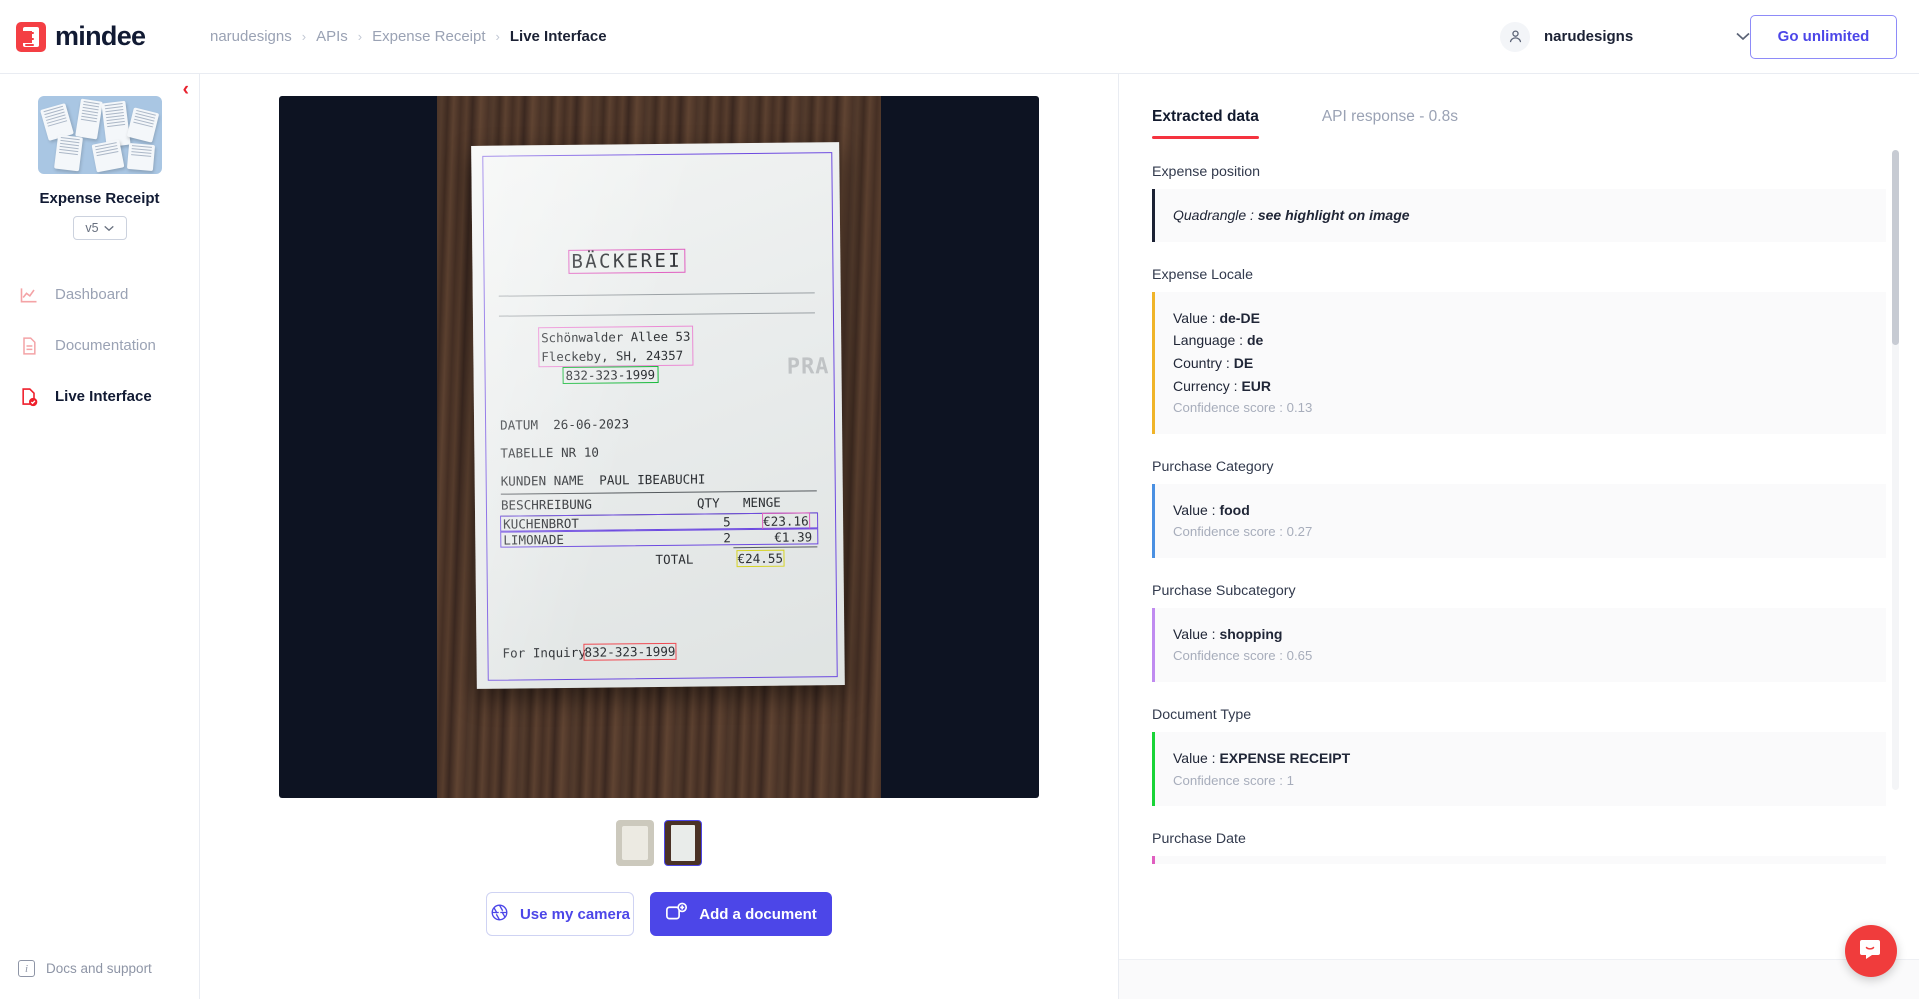 Image resolution: width=1919 pixels, height=999 pixels. I want to click on field-row: Language : de, so click(1218, 340).